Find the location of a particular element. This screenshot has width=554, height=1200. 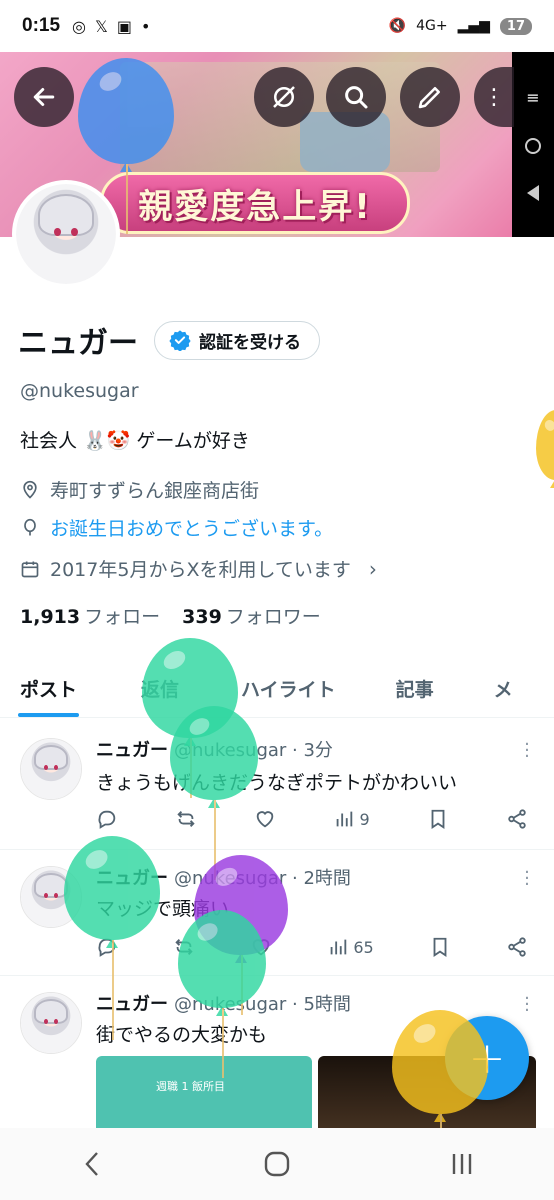

profile-avatar is located at coordinates (66, 234).